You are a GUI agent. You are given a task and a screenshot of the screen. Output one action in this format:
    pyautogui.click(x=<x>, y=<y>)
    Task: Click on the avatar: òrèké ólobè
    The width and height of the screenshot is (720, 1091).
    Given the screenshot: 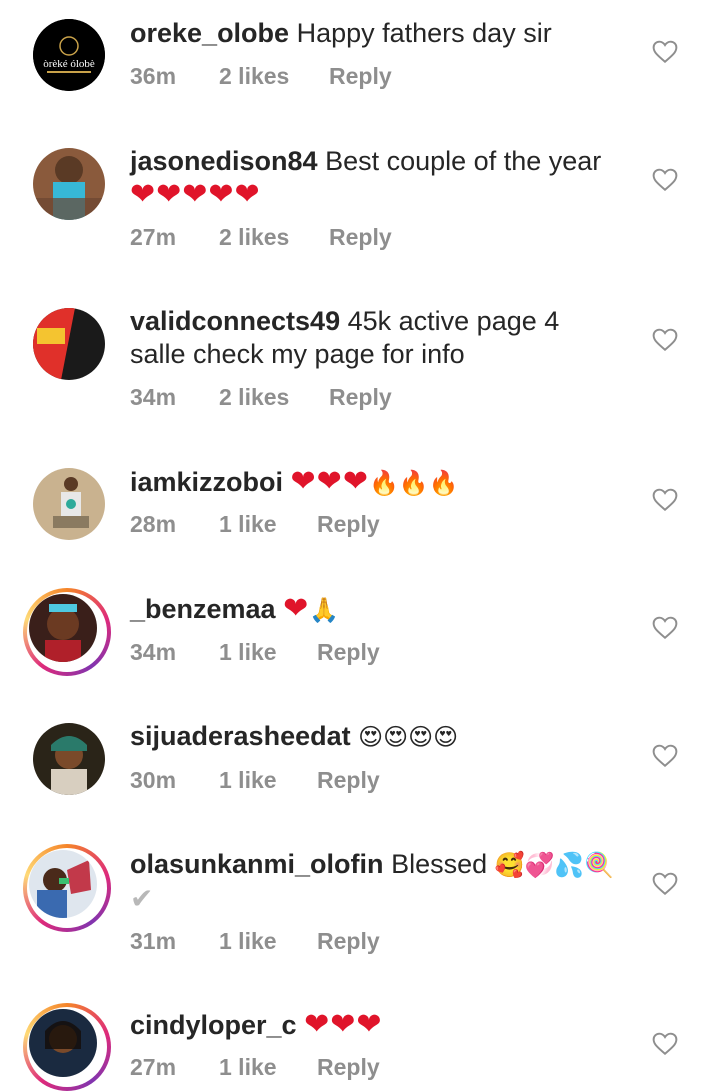 What is the action you would take?
    pyautogui.click(x=69, y=55)
    